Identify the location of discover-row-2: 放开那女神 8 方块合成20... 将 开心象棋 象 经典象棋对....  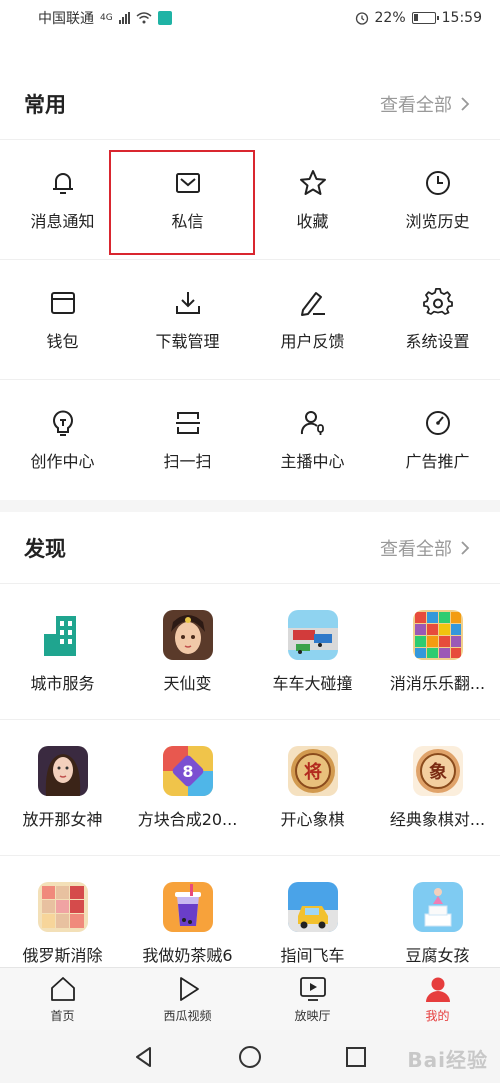
(250, 788).